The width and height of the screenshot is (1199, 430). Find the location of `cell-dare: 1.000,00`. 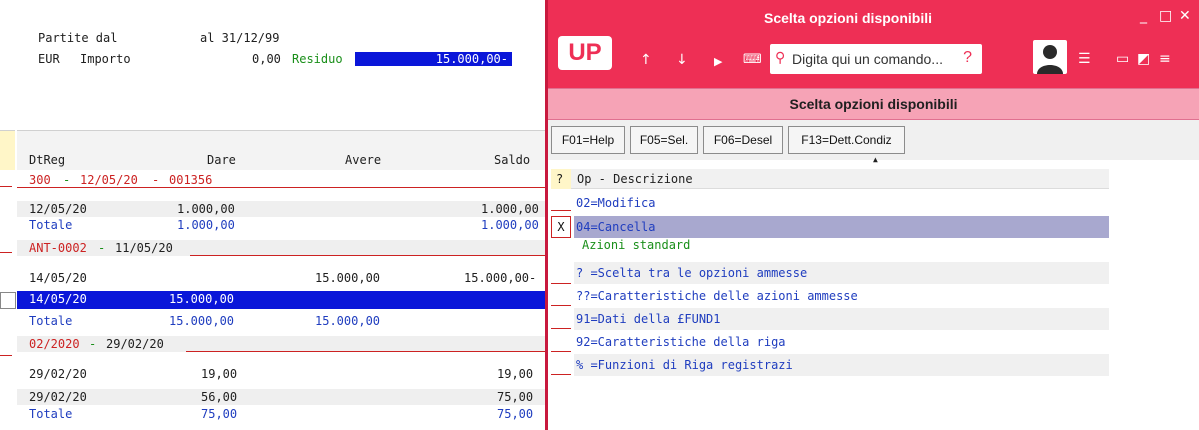

cell-dare: 1.000,00 is located at coordinates (206, 209).